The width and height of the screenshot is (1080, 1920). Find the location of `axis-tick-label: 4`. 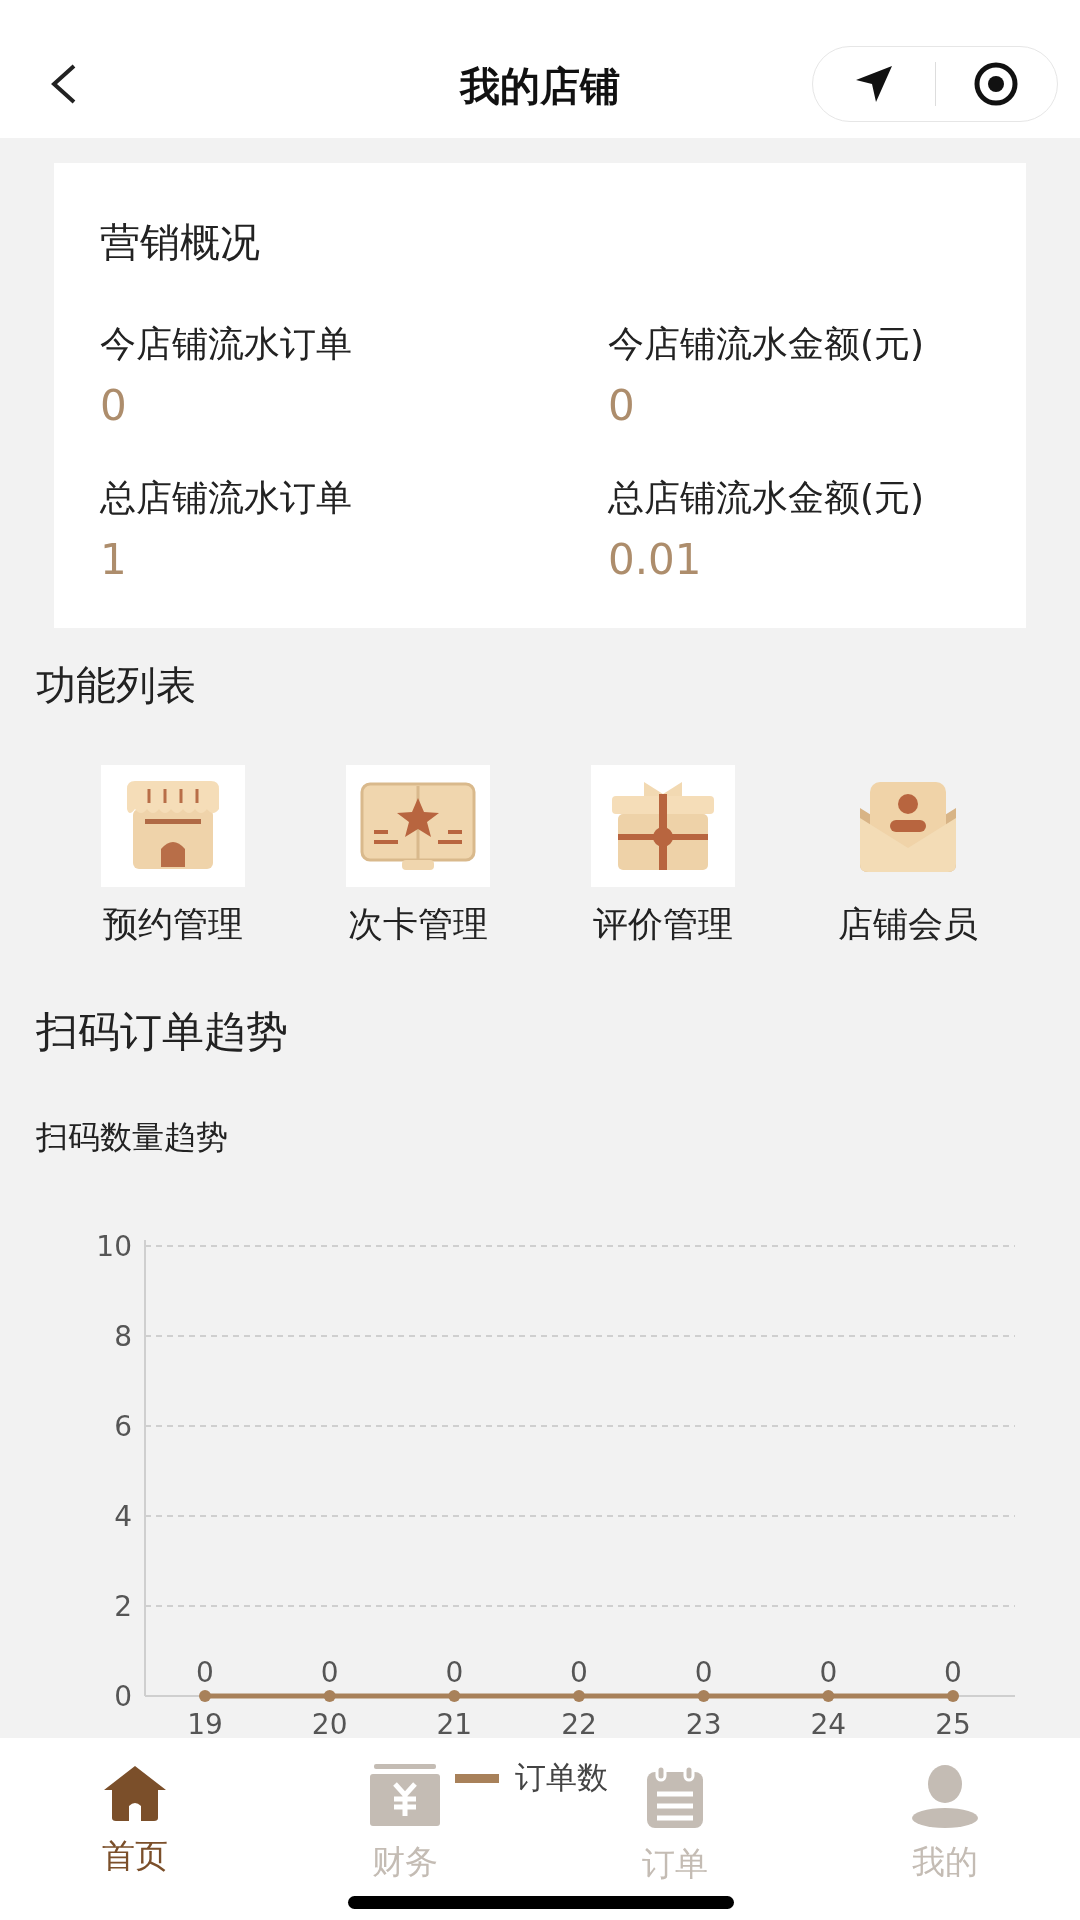

axis-tick-label: 4 is located at coordinates (123, 1516).